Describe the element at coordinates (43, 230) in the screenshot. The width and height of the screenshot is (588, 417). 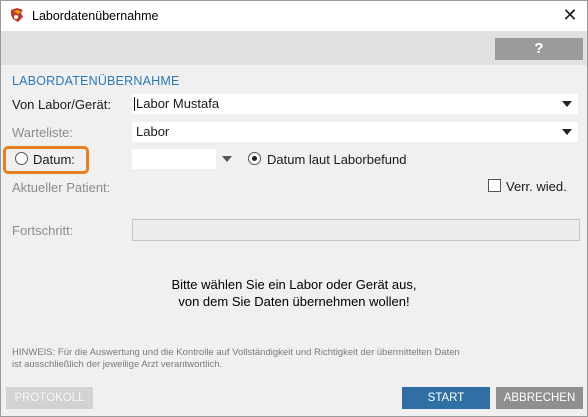
I see `fortschritt-label: Fortschritt:` at that location.